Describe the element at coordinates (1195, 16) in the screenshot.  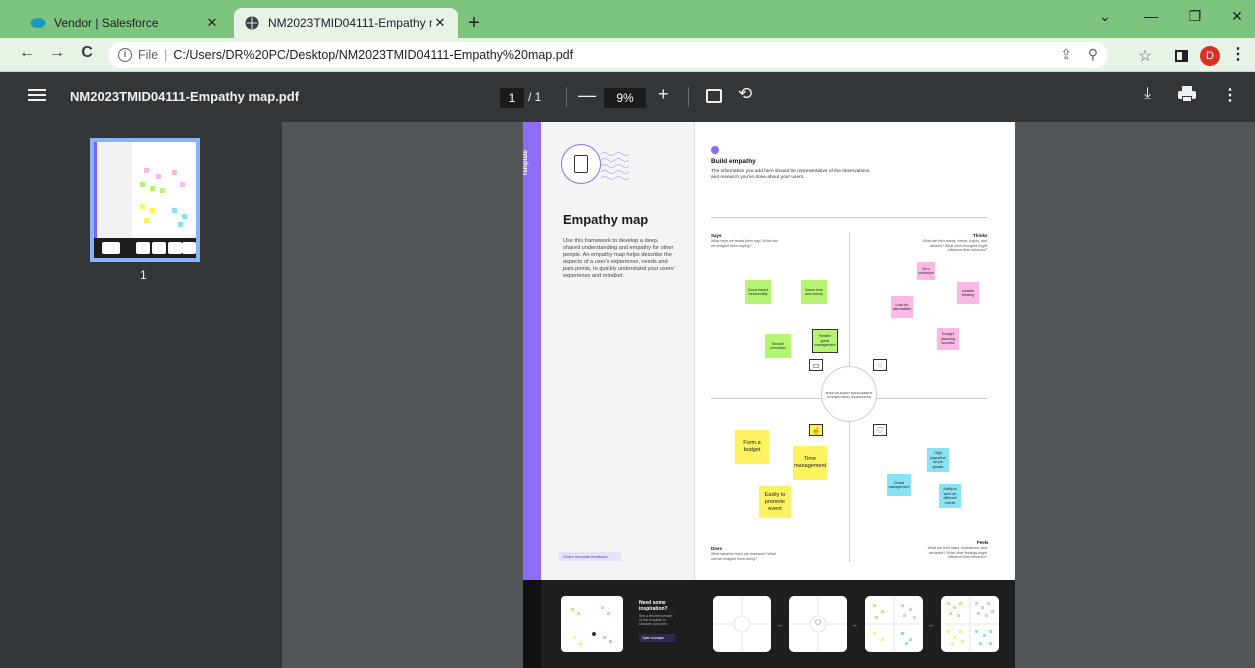
I see `restore-button: ❐` at that location.